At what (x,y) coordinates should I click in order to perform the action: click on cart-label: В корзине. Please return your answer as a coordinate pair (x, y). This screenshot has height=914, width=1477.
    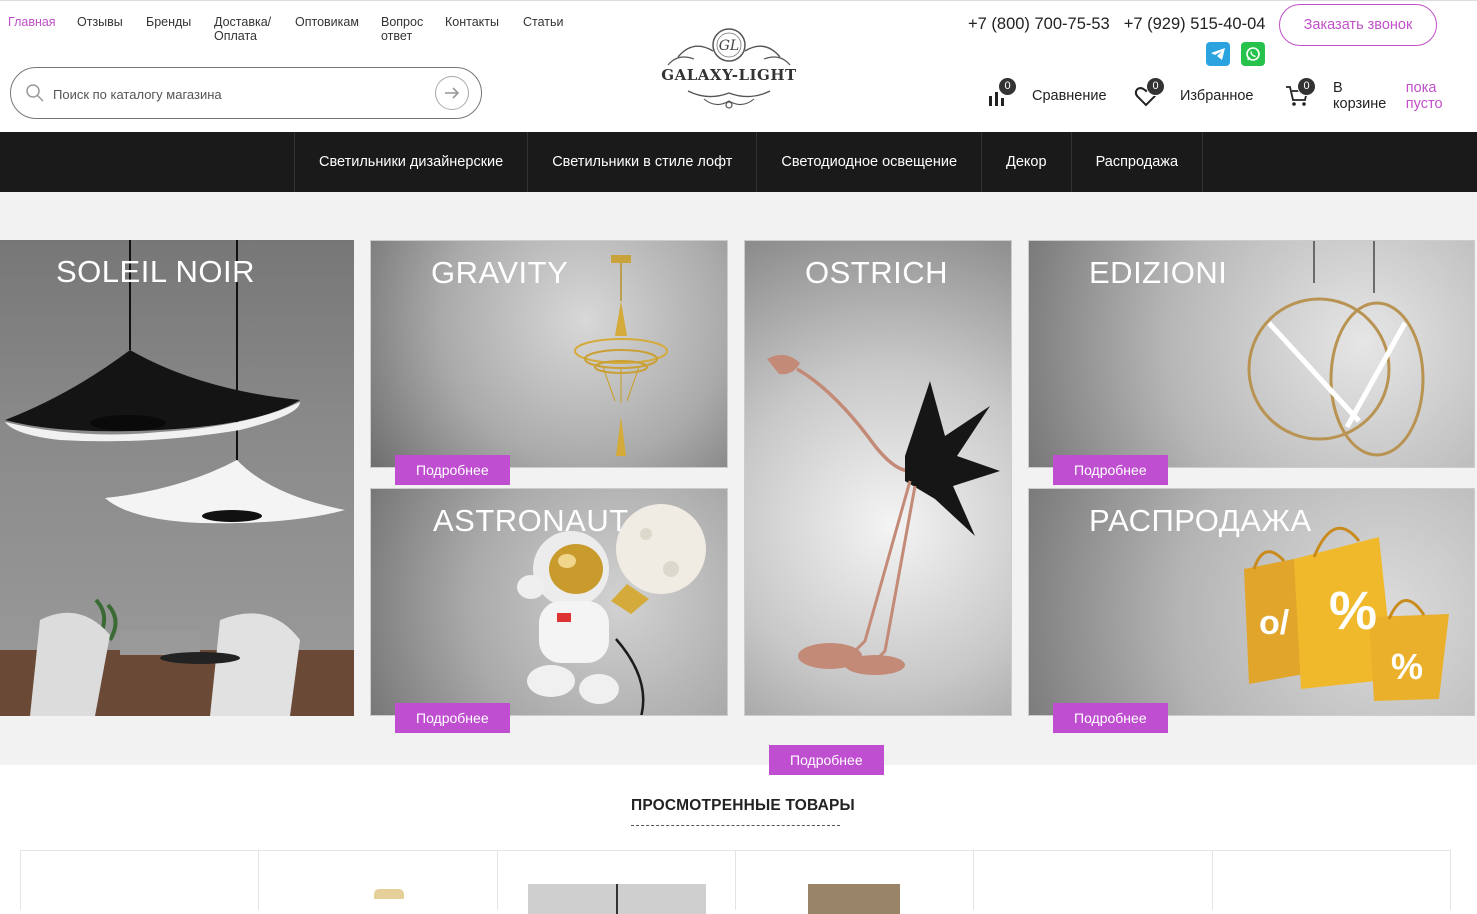
    Looking at the image, I should click on (1360, 96).